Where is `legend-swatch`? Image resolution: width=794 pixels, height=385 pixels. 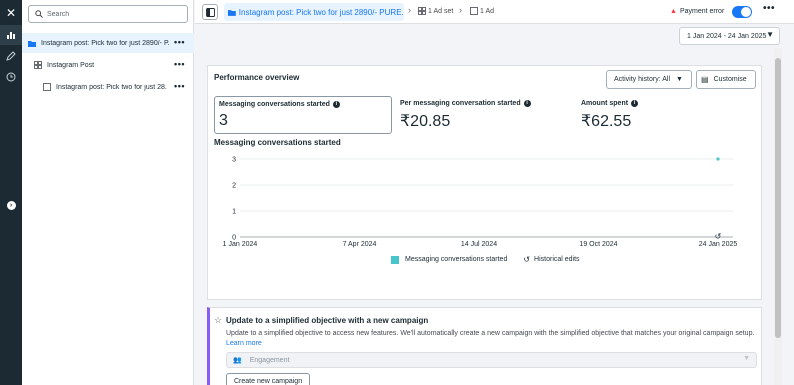 legend-swatch is located at coordinates (395, 259).